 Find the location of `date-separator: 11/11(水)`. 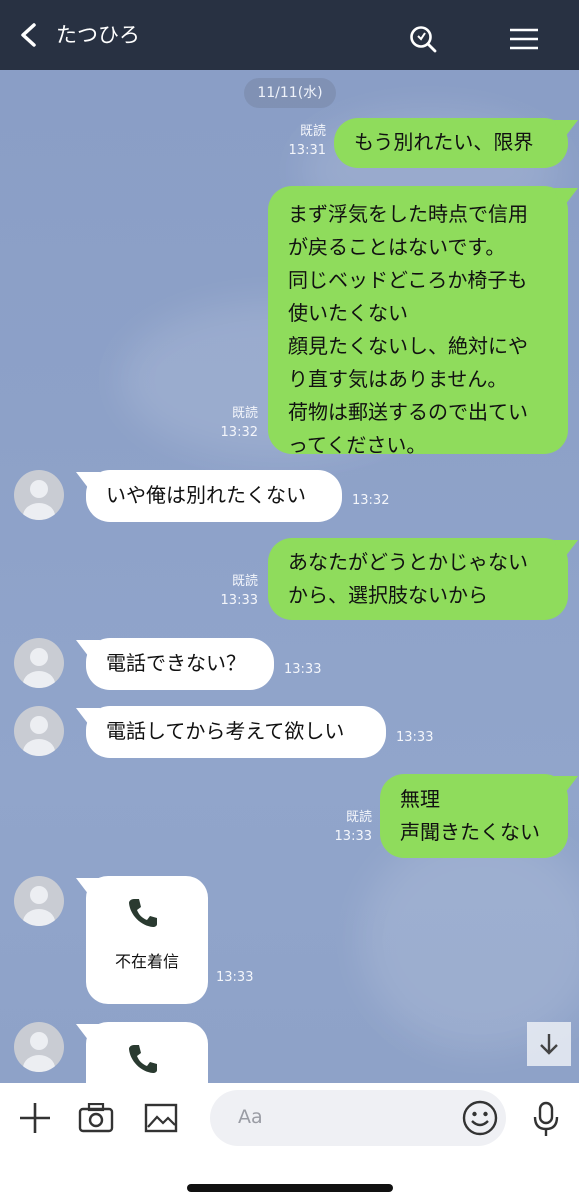

date-separator: 11/11(水) is located at coordinates (290, 93).